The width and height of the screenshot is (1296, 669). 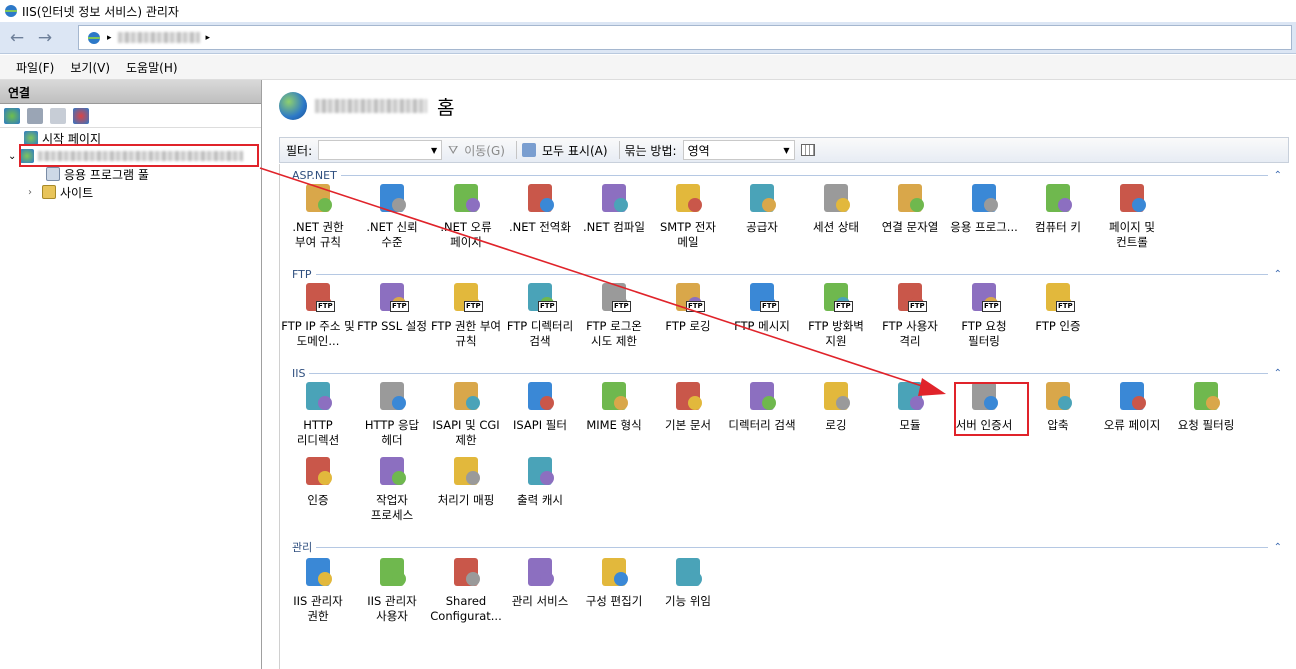 What do you see at coordinates (688, 406) in the screenshot?
I see `feature-item: 기본 문서` at bounding box center [688, 406].